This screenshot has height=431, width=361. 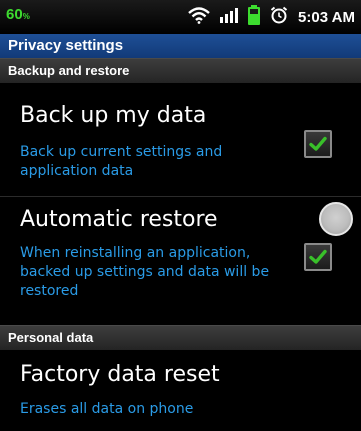 What do you see at coordinates (180, 46) in the screenshot?
I see `title-bar: Privacy settings` at bounding box center [180, 46].